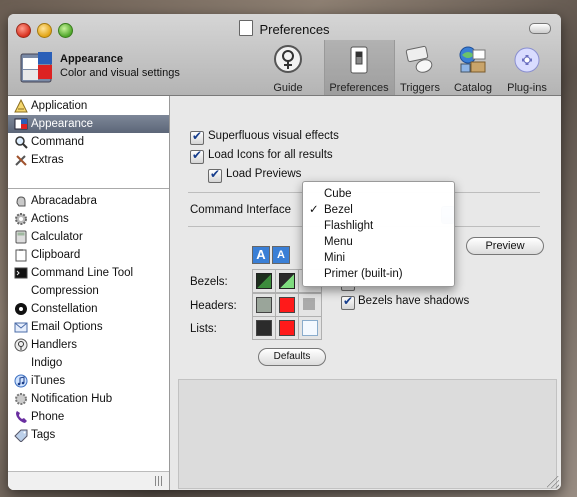 The image size is (577, 497). What do you see at coordinates (359, 69) in the screenshot?
I see `toolbar-preferences-button: Preferences` at bounding box center [359, 69].